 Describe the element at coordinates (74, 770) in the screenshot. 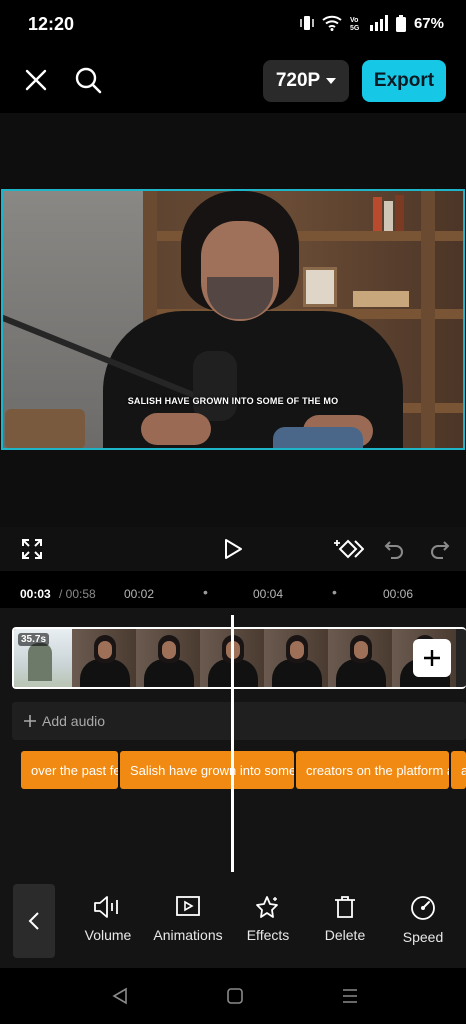

I see `caption-clip-text: over the past fe` at that location.